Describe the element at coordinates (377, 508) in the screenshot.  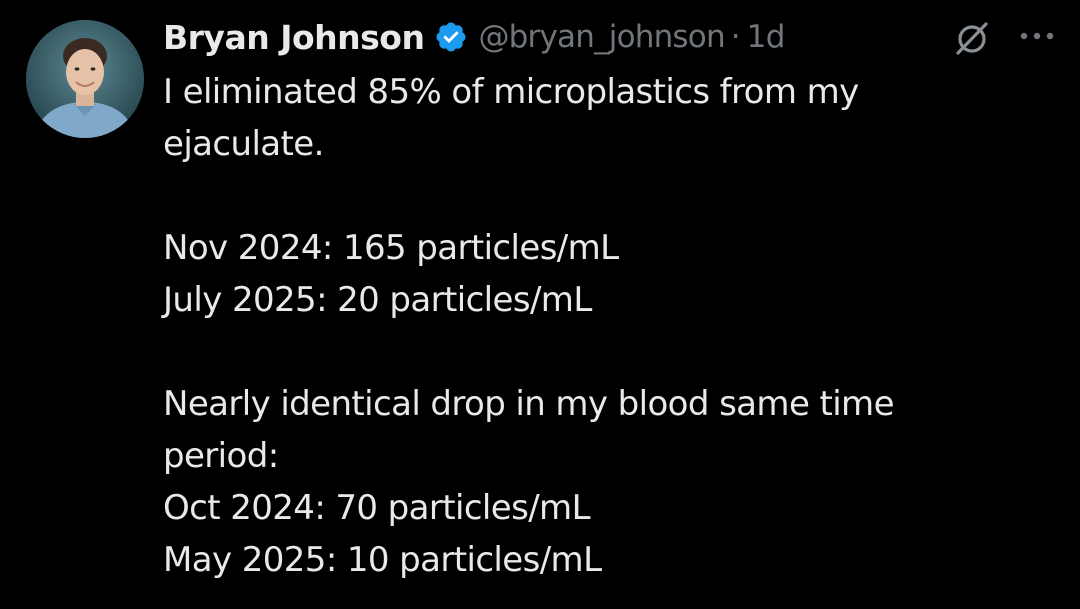
I see `tweet-line: Oct 2024: 70 particles/mL` at that location.